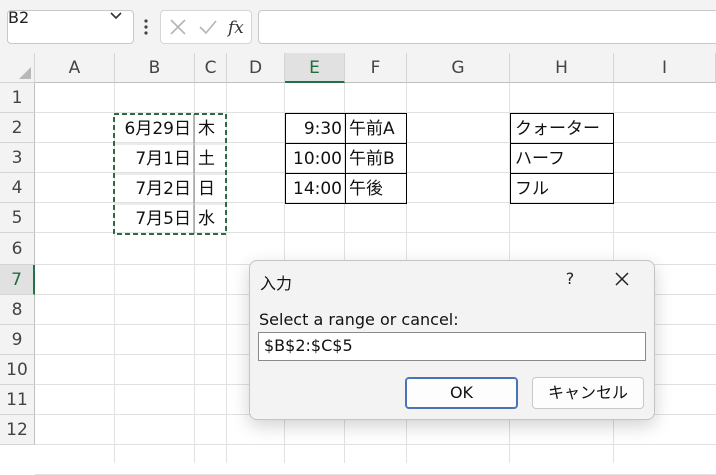 Image resolution: width=716 pixels, height=475 pixels. I want to click on formula-buttons: fx, so click(206, 27).